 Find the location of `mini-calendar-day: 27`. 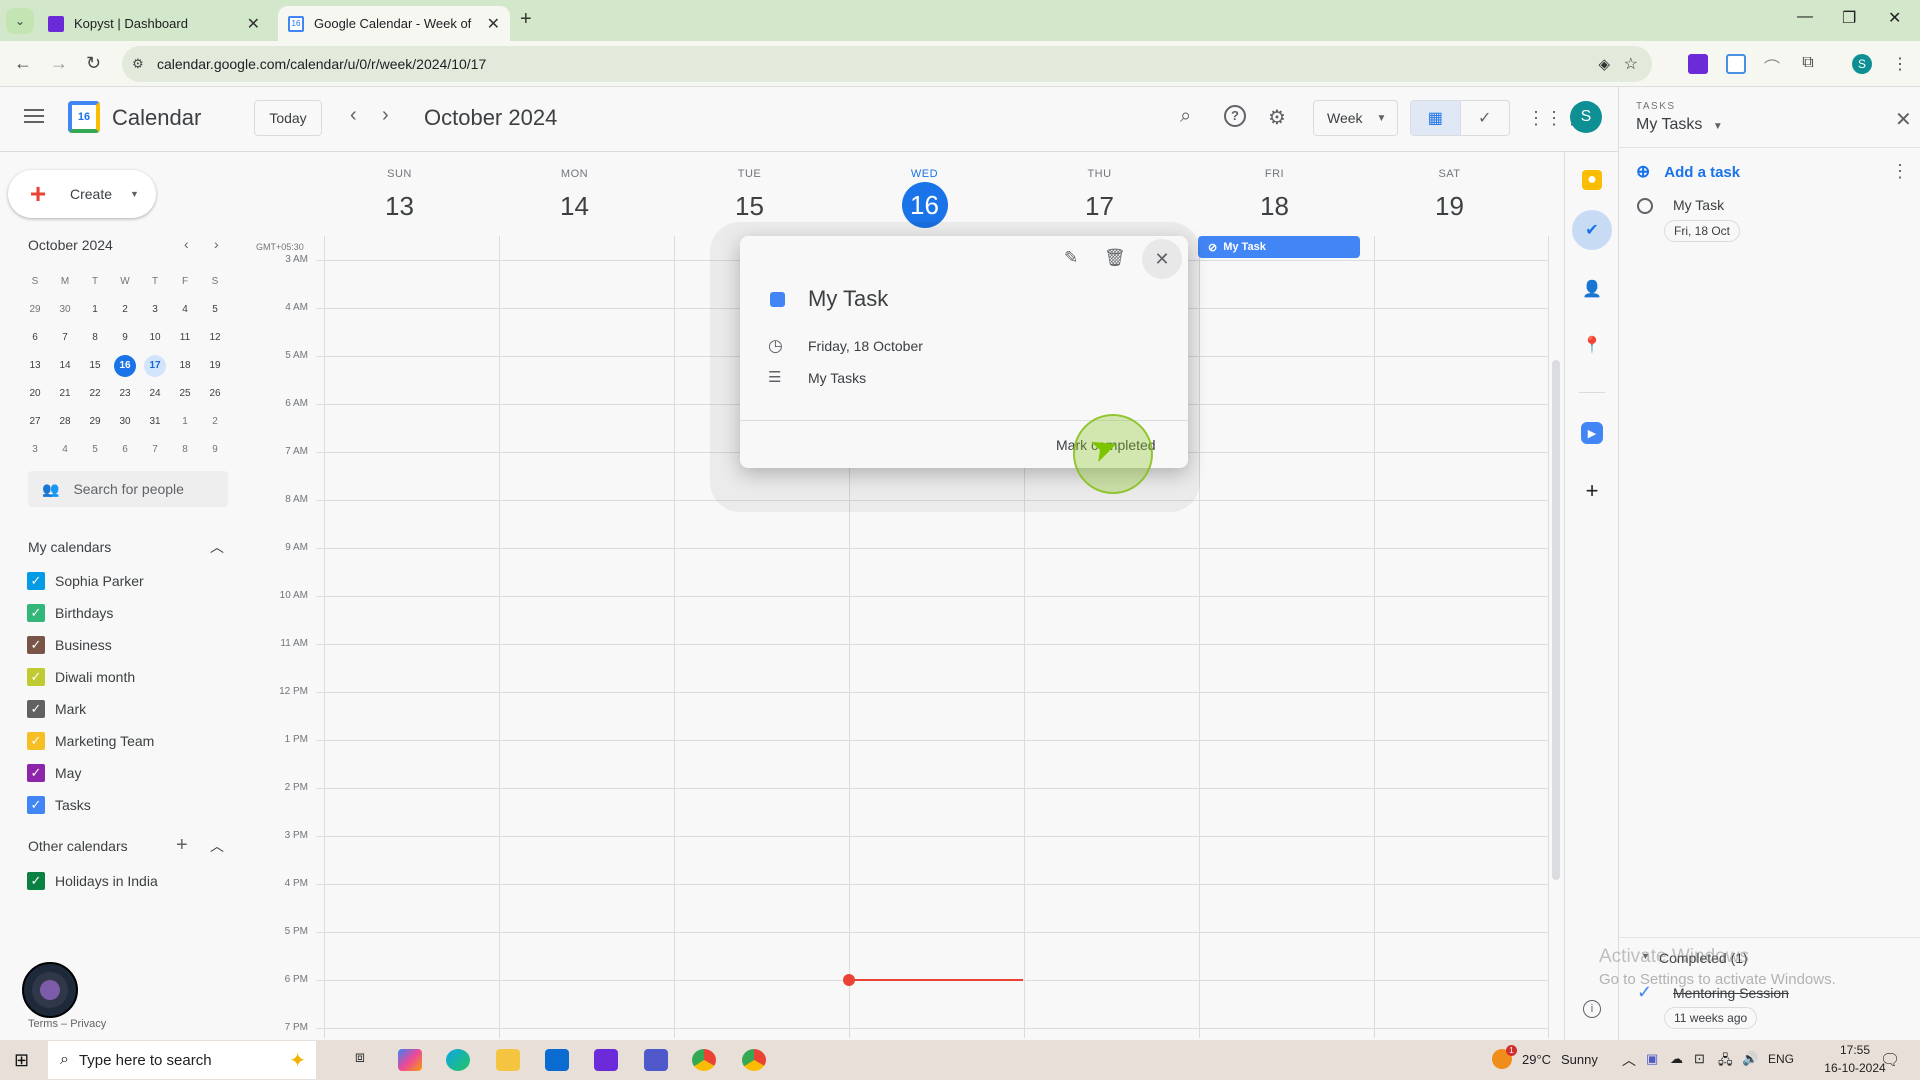

mini-calendar-day: 27 is located at coordinates (35, 422).